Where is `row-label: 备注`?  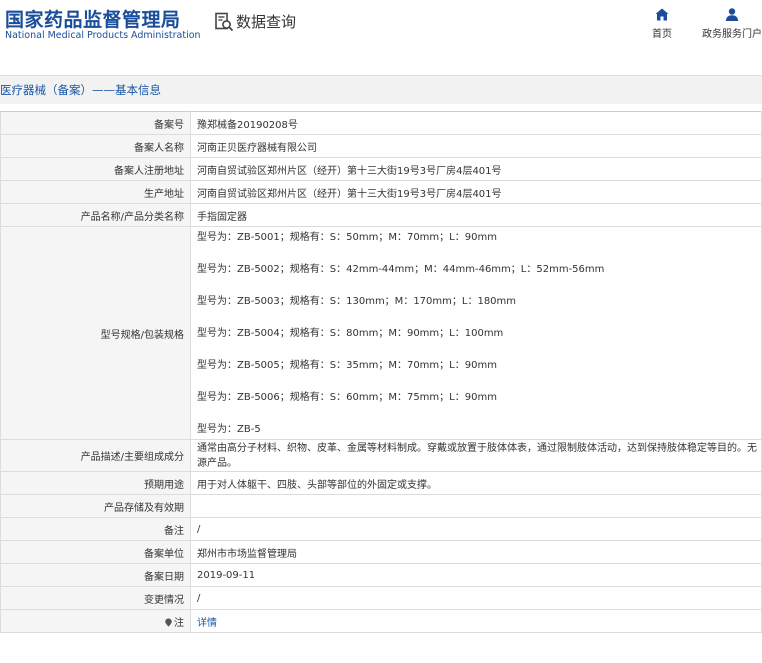 row-label: 备注 is located at coordinates (95, 529).